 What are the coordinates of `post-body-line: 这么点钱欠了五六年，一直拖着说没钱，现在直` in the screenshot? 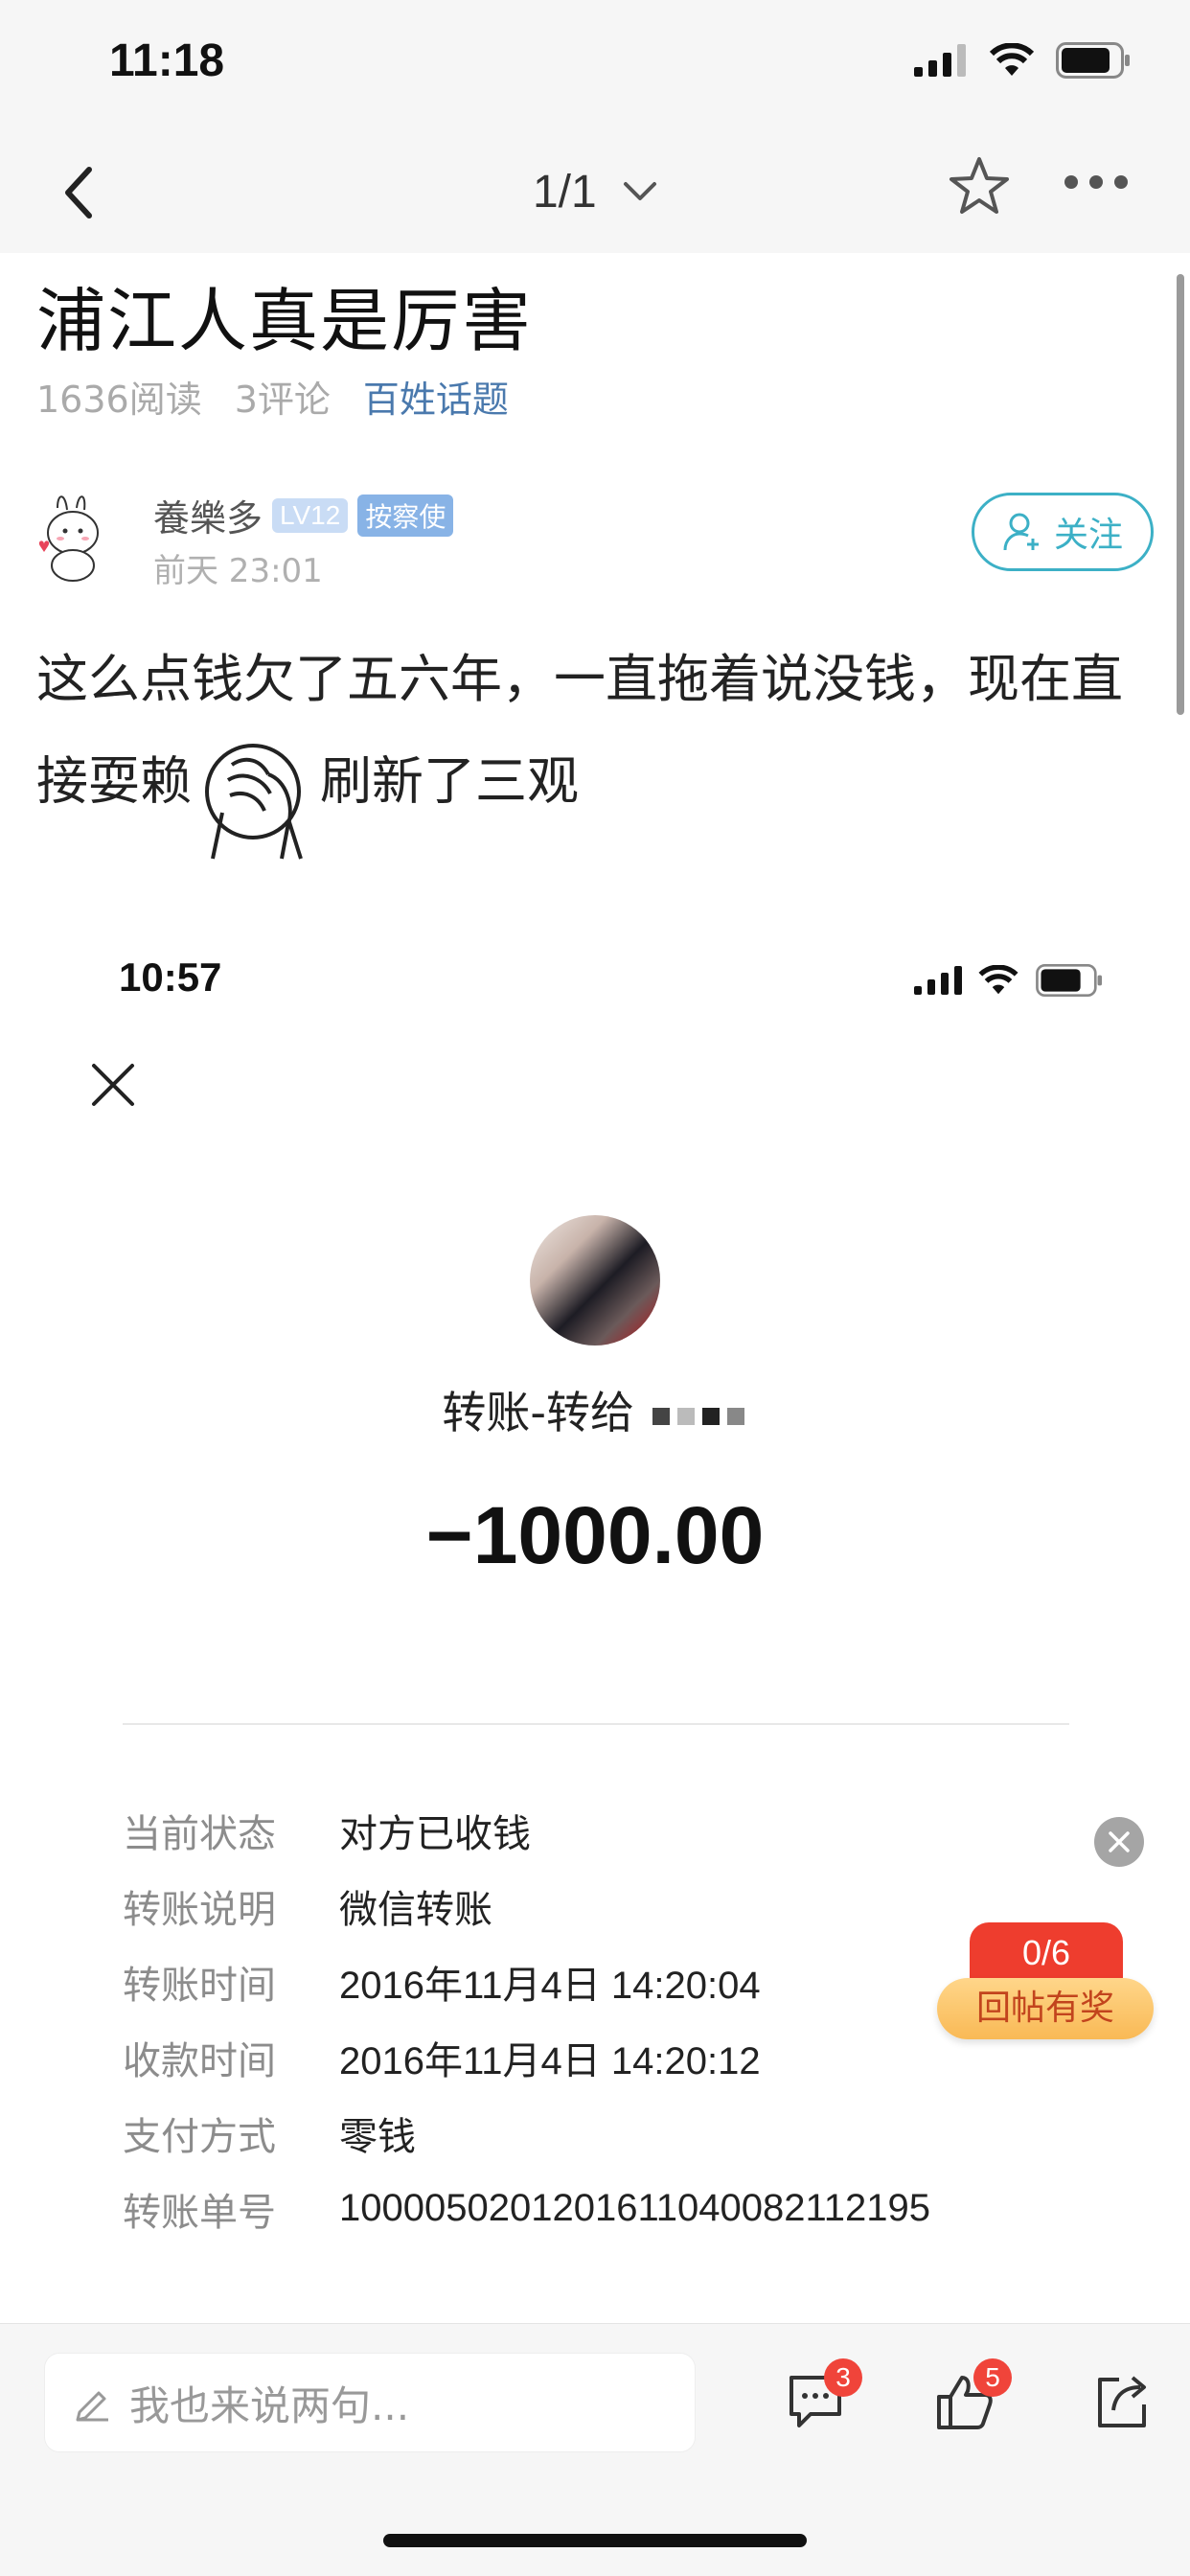 It's located at (579, 679).